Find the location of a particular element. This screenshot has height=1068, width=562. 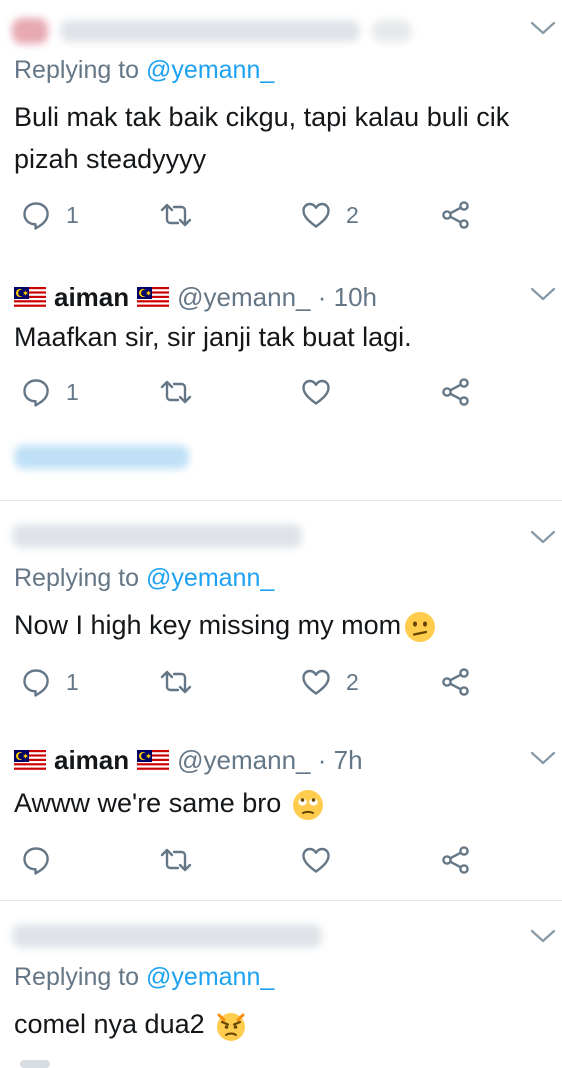

angry-face-emoji-icon is located at coordinates (231, 1026).